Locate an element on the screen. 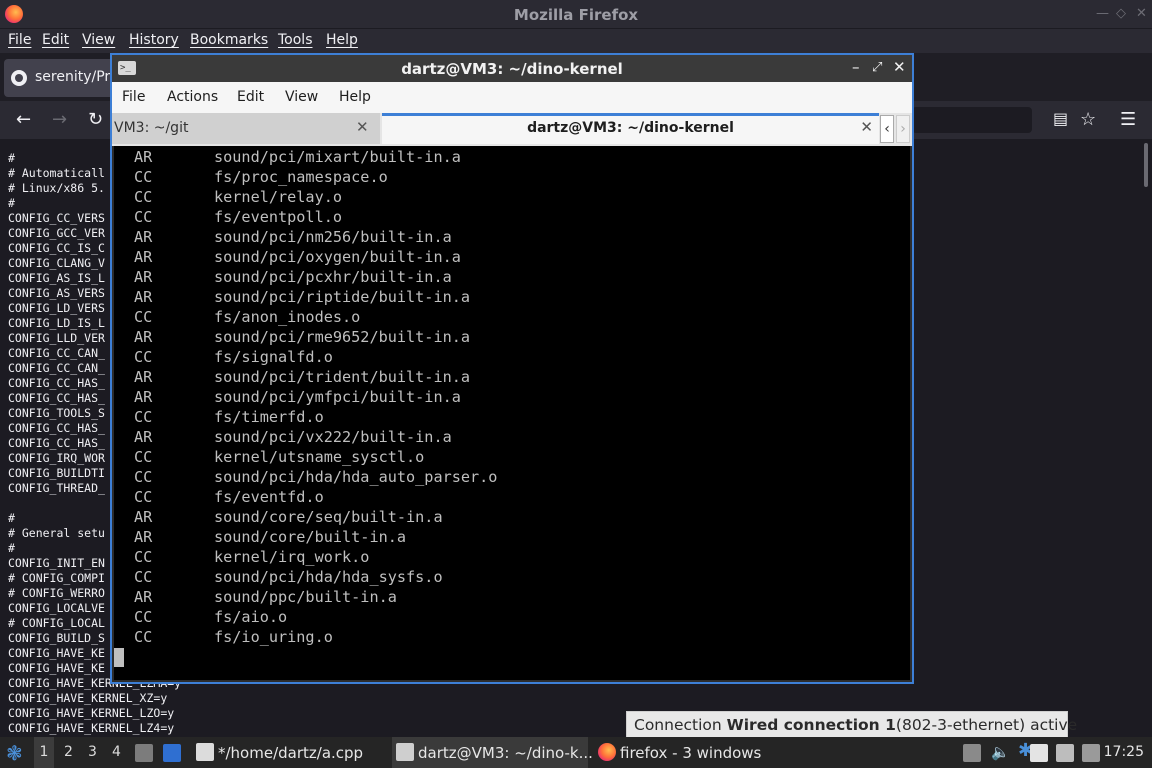 This screenshot has width=1152, height=768. volume-icon: 🔈 is located at coordinates (1000, 752).